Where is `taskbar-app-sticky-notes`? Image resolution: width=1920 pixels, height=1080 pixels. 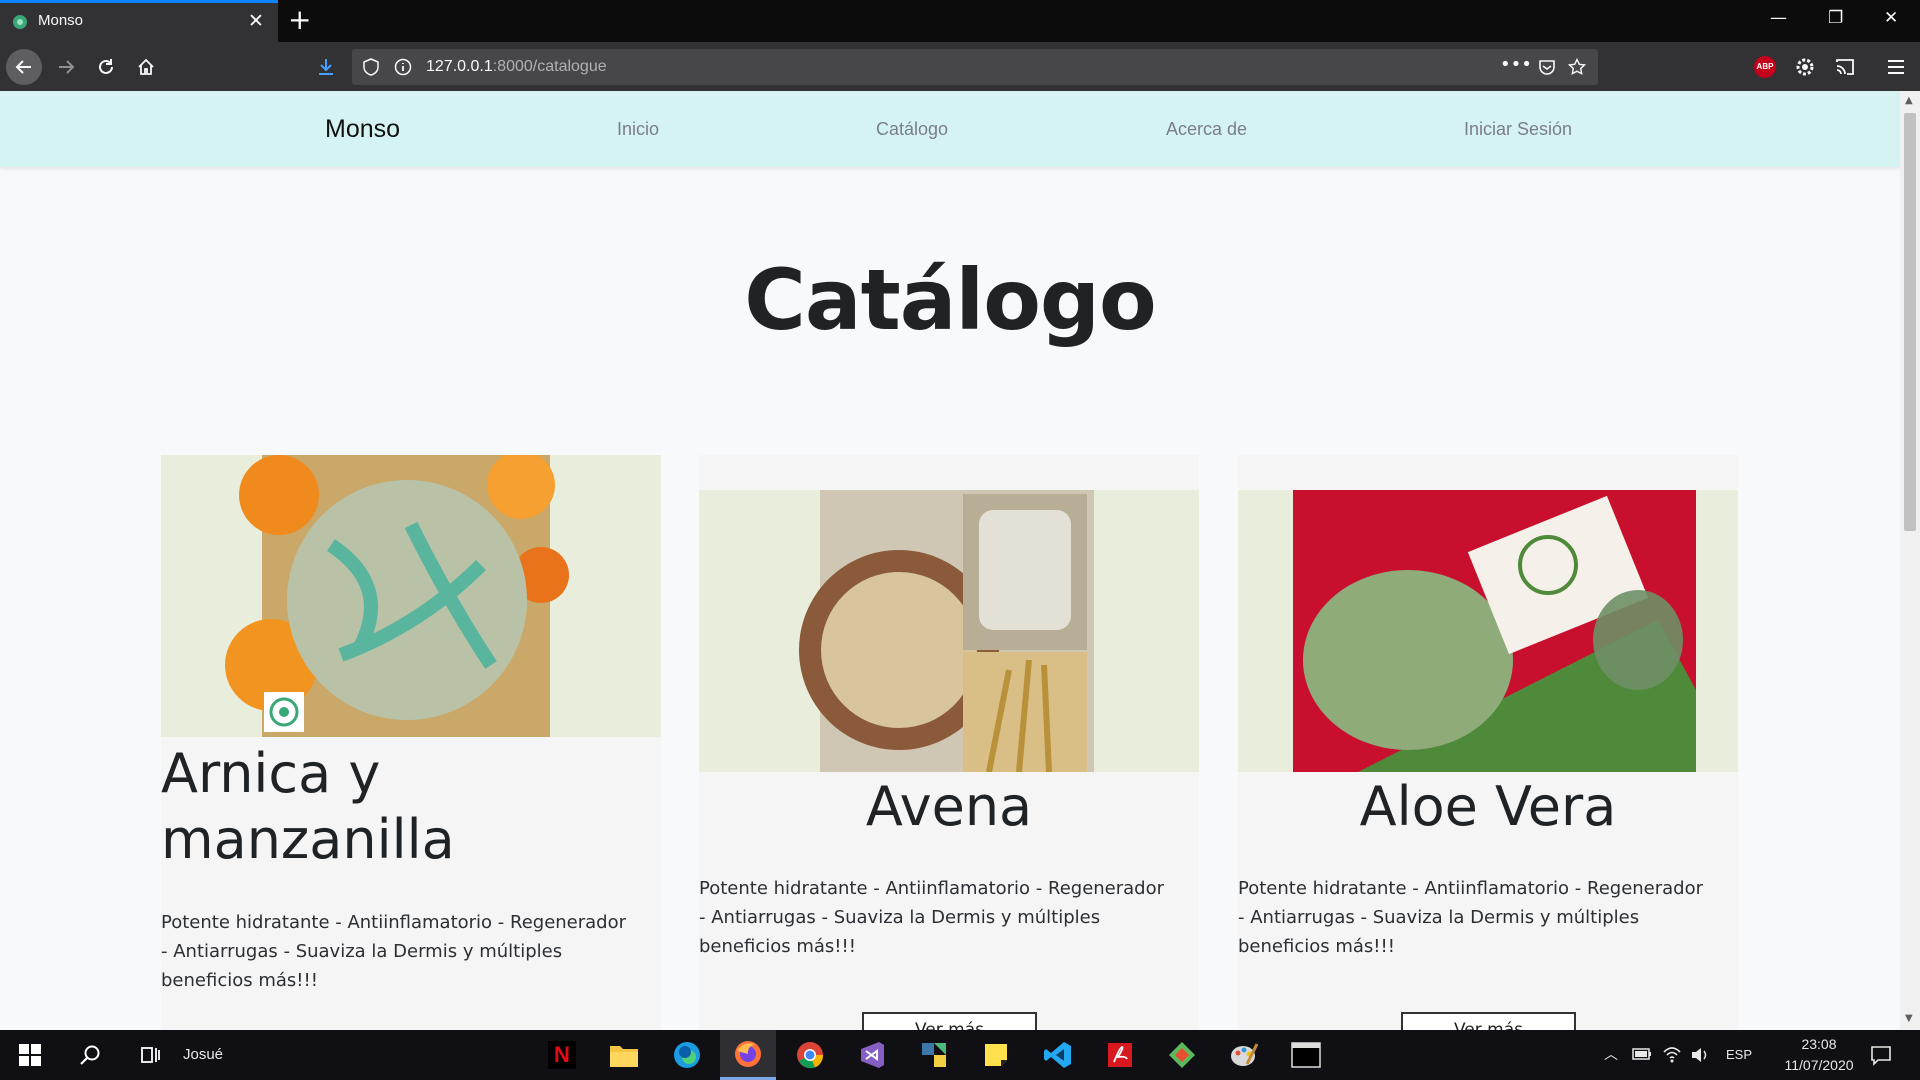 taskbar-app-sticky-notes is located at coordinates (996, 1055).